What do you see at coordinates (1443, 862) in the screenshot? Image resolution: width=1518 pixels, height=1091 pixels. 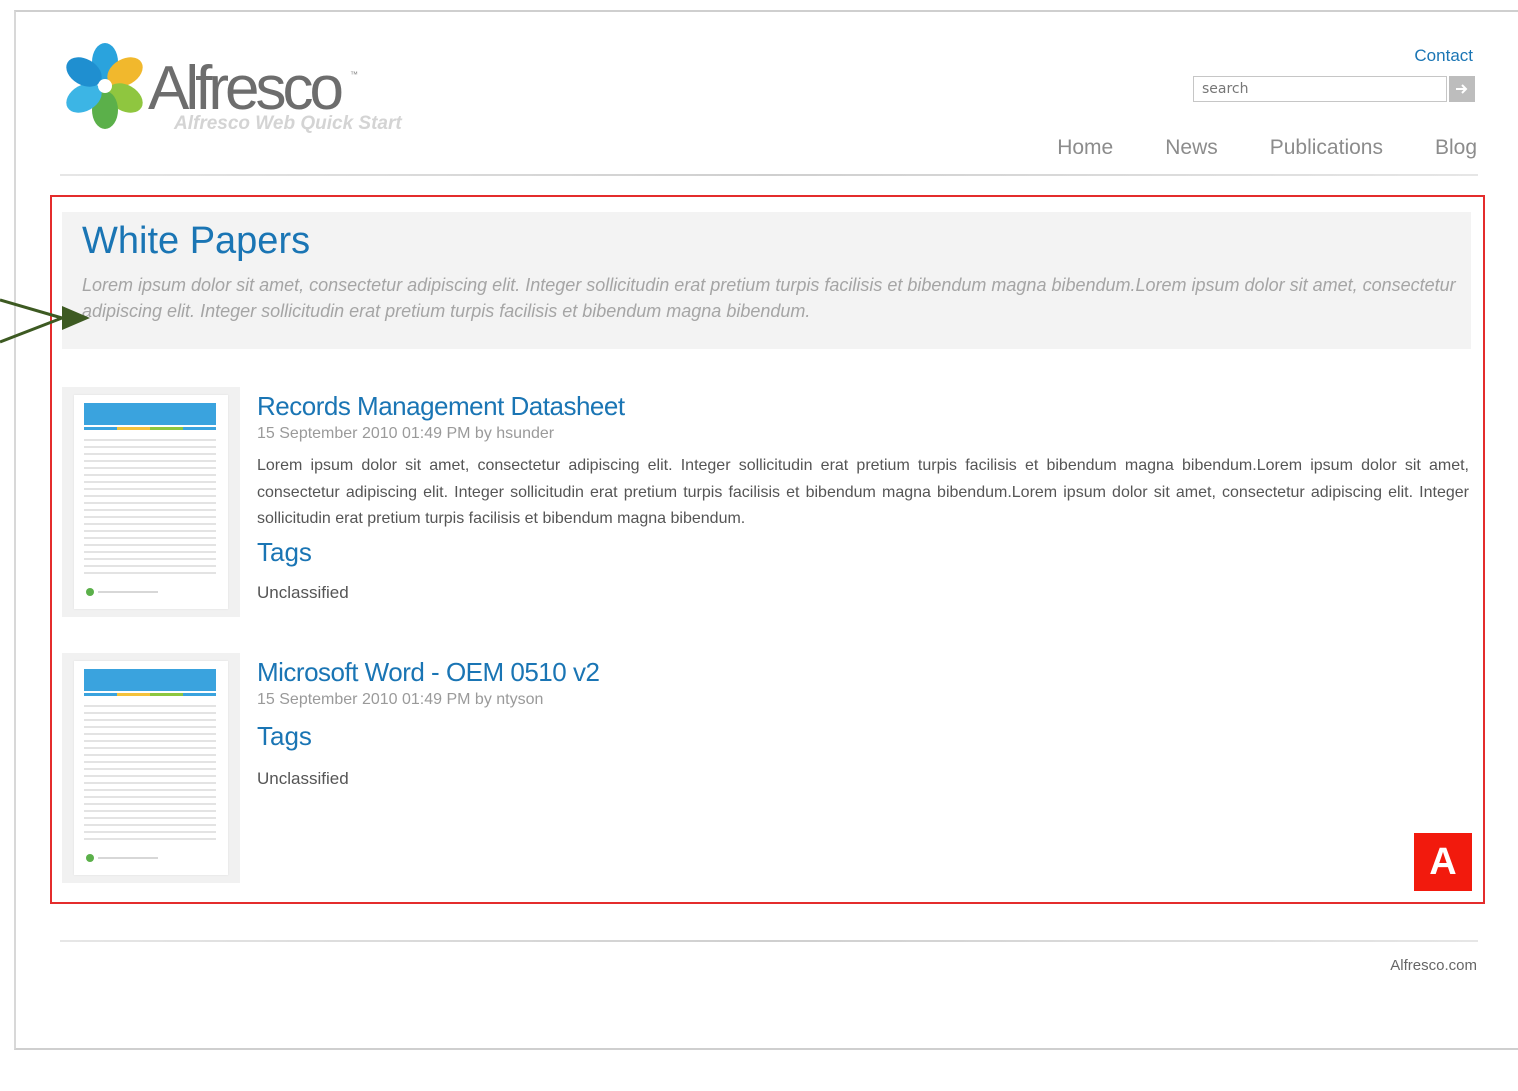 I see `annotation-badge: A` at bounding box center [1443, 862].